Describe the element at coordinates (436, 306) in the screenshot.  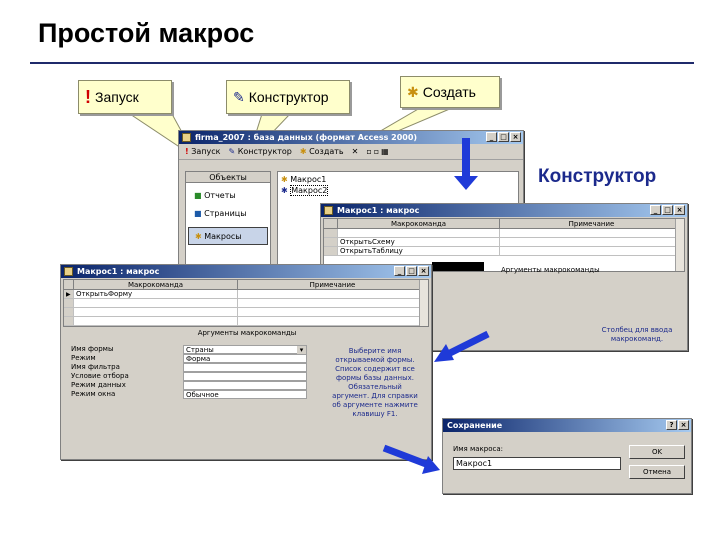
I see `blue-arrows` at that location.